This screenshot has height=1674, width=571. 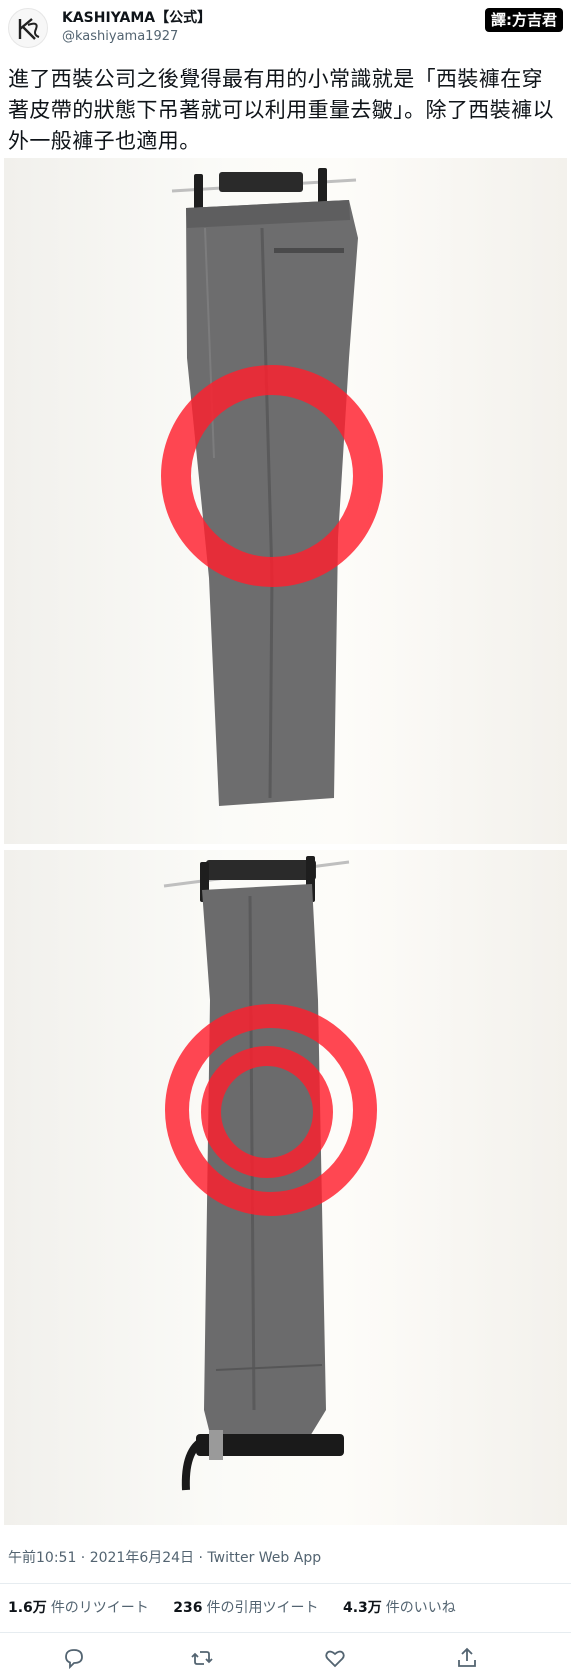 I want to click on quotes-stat: 236 件の引用ツイート, so click(x=245, y=1607).